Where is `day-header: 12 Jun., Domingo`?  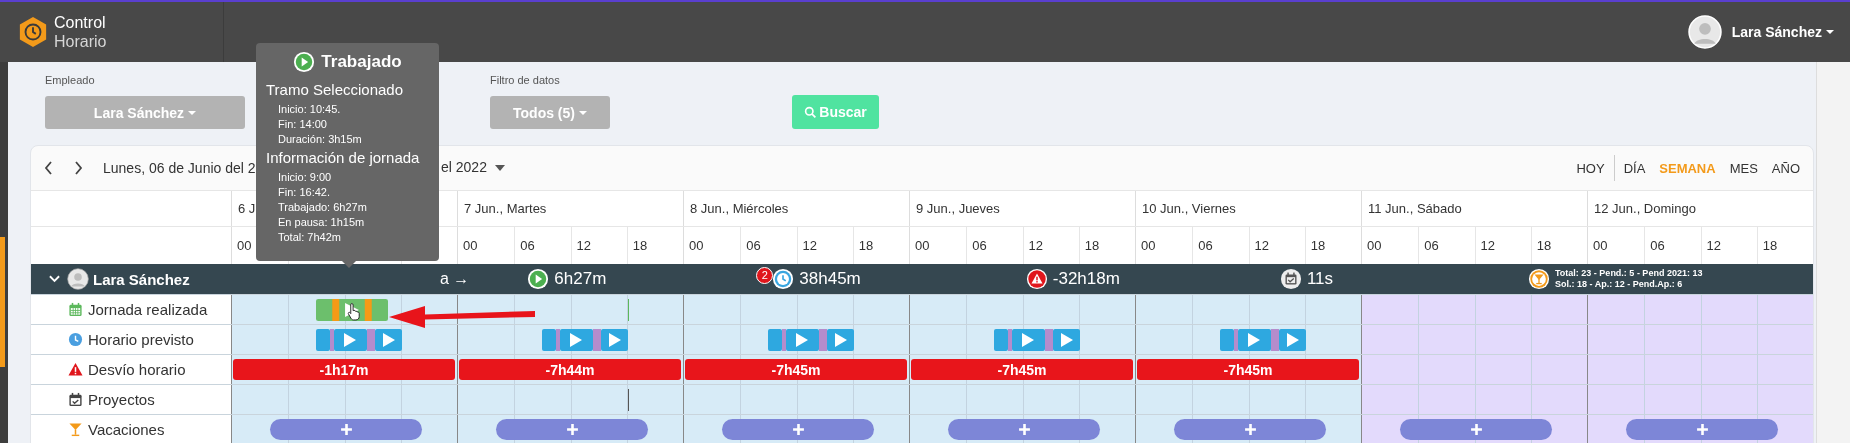
day-header: 12 Jun., Domingo is located at coordinates (1645, 208).